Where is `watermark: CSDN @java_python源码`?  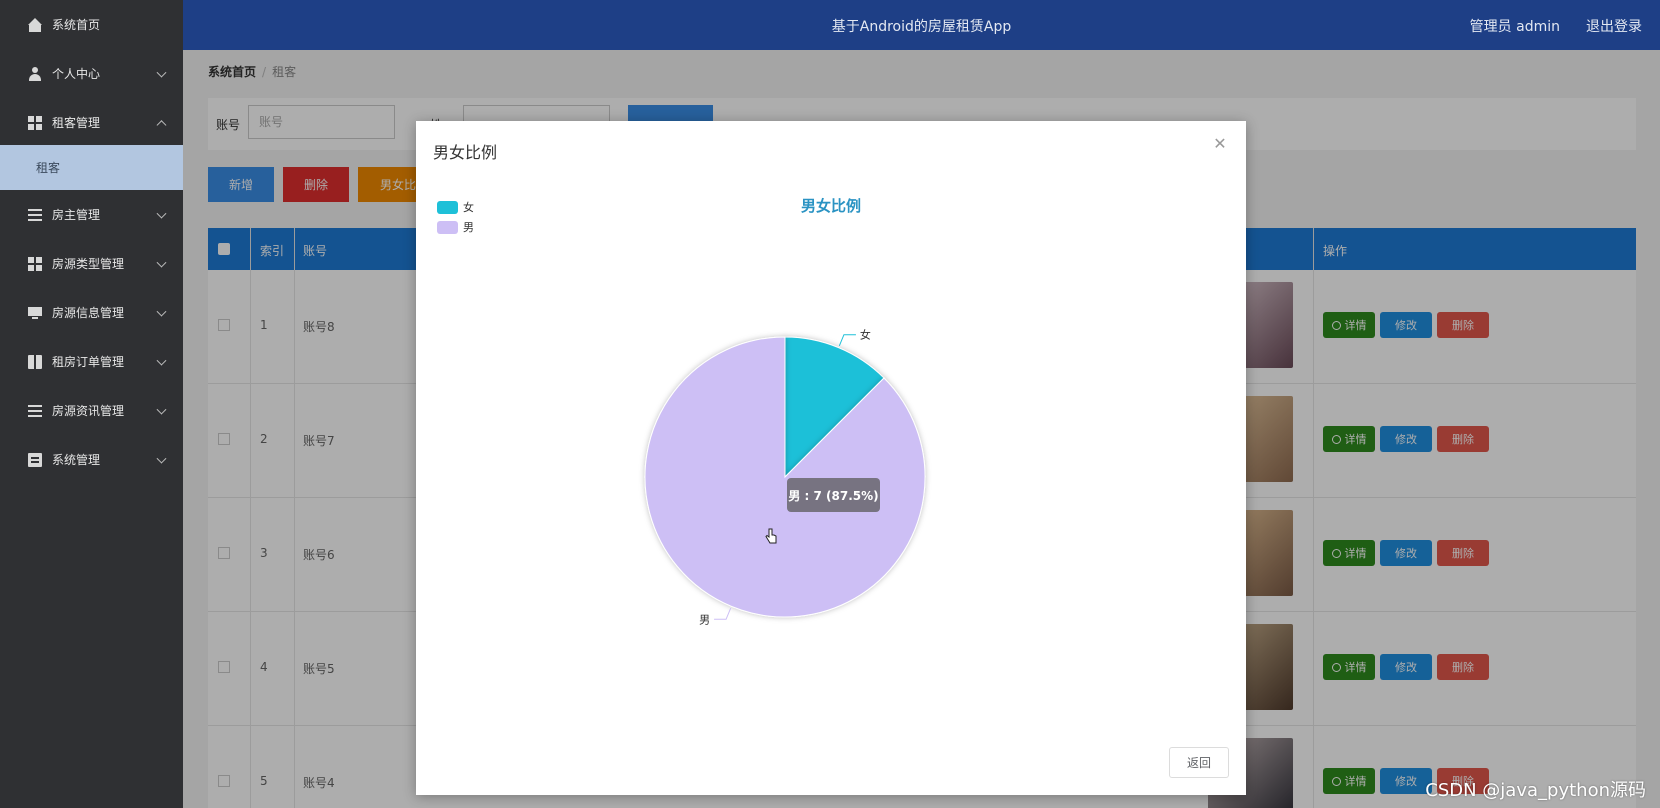
watermark: CSDN @java_python源码 is located at coordinates (1535, 790).